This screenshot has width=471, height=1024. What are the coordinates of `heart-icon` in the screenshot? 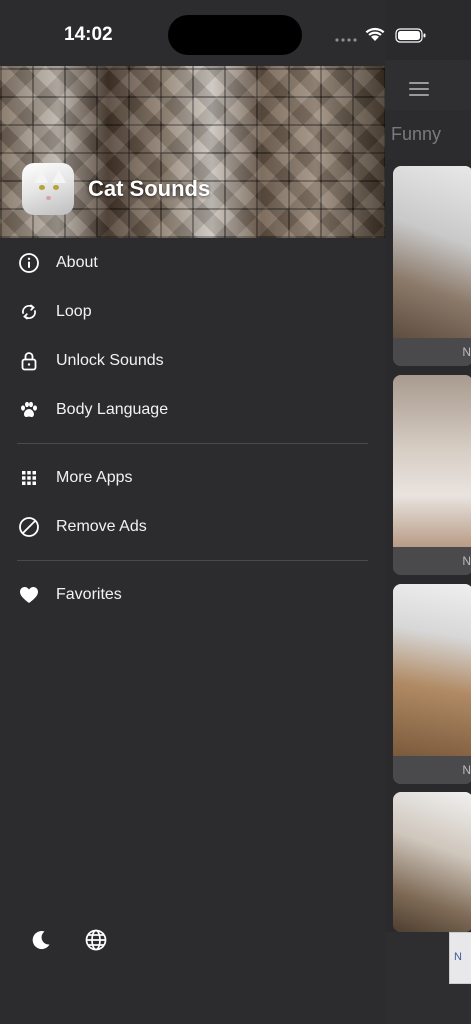 It's located at (29, 595).